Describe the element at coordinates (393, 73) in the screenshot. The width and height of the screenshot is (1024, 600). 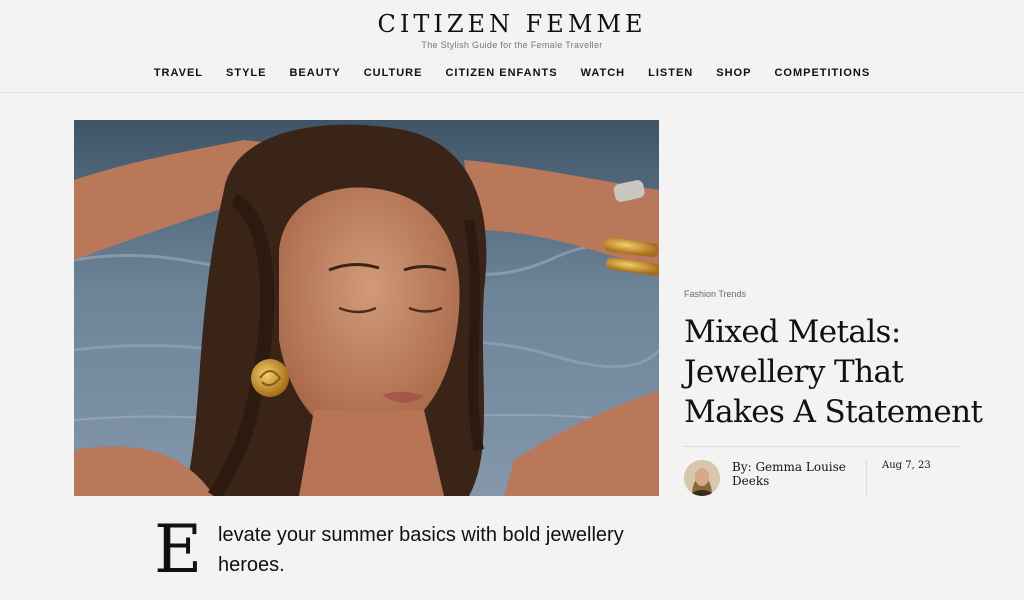
I see `nav-item-culture: CULTURE` at that location.